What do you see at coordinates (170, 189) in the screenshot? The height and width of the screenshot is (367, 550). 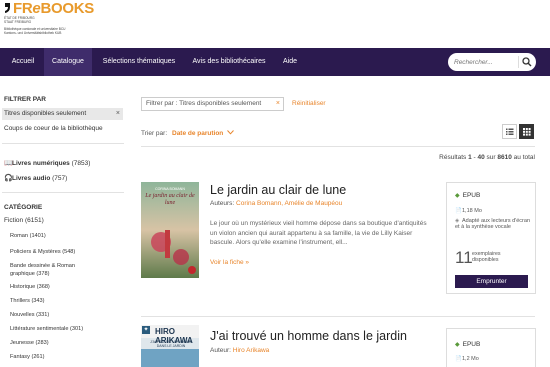 I see `cover-author: CORINA BOMANN` at bounding box center [170, 189].